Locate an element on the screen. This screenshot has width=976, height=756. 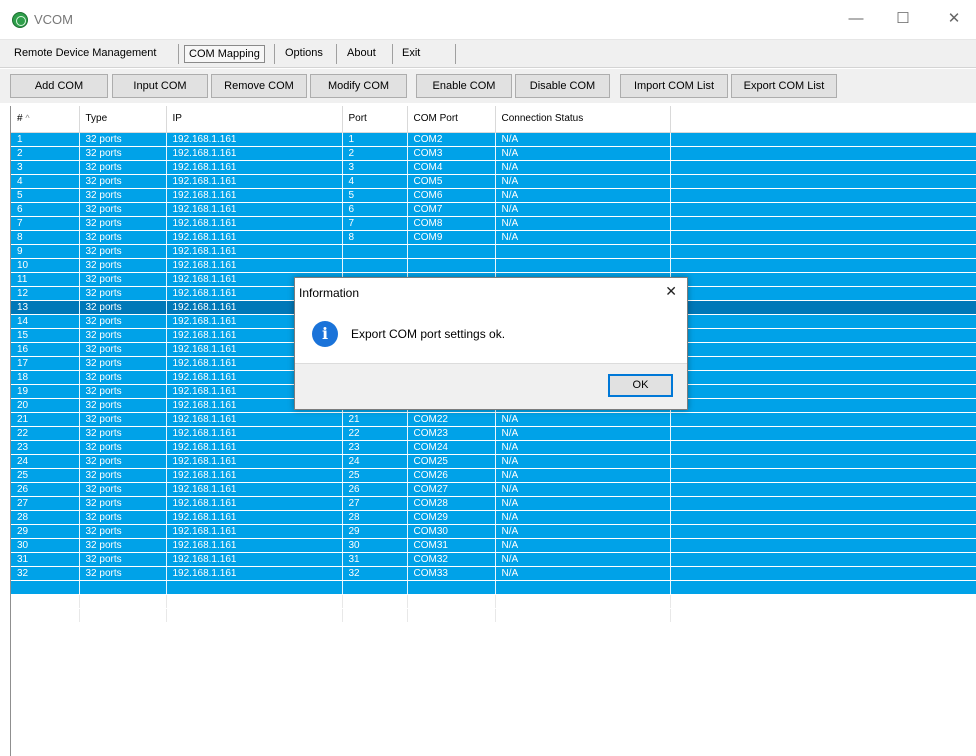
table-row: 8 32 ports 192.168.1.161 8 COM9 N/A is located at coordinates (493, 237).